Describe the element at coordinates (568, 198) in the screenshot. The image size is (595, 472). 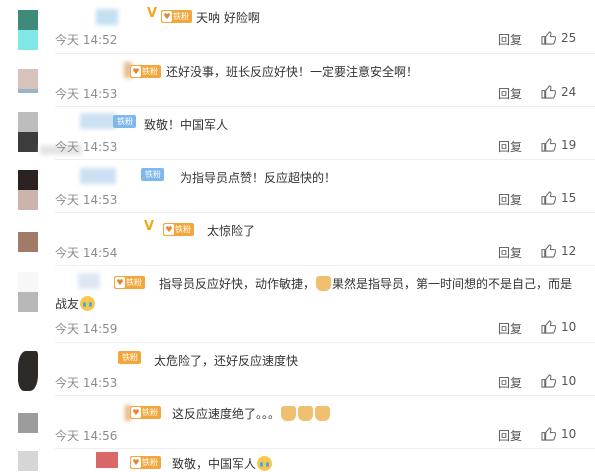
I see `like-count: 15` at that location.